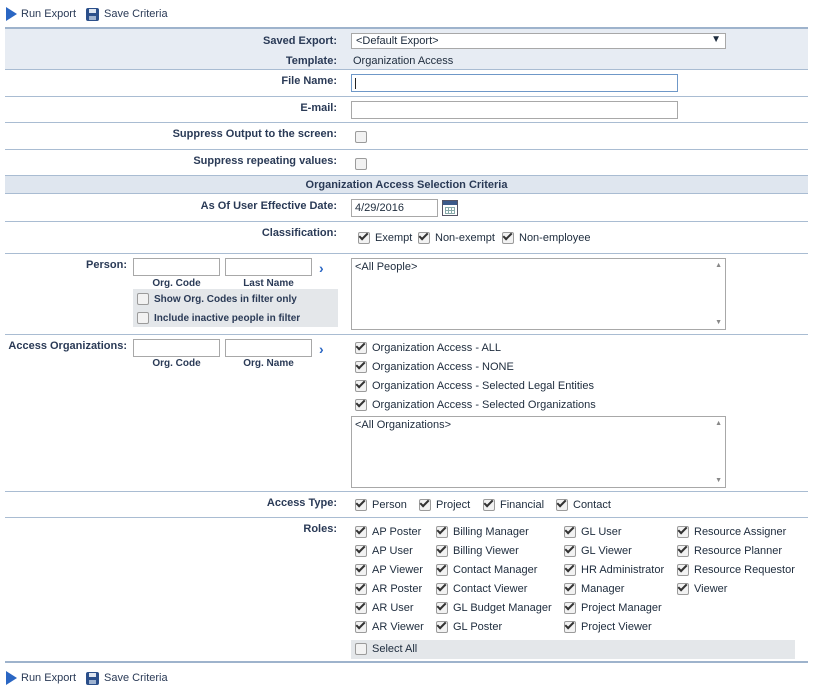 Image resolution: width=813 pixels, height=695 pixels. I want to click on non-exempt-checkbox, so click(424, 238).